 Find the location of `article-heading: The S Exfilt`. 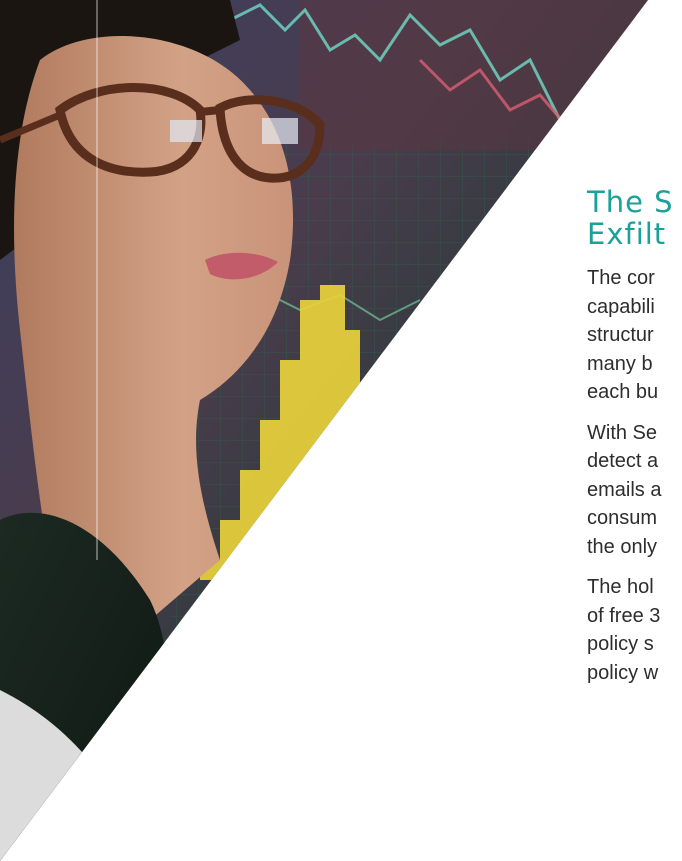

article-heading: The S Exfilt is located at coordinates (634, 218).